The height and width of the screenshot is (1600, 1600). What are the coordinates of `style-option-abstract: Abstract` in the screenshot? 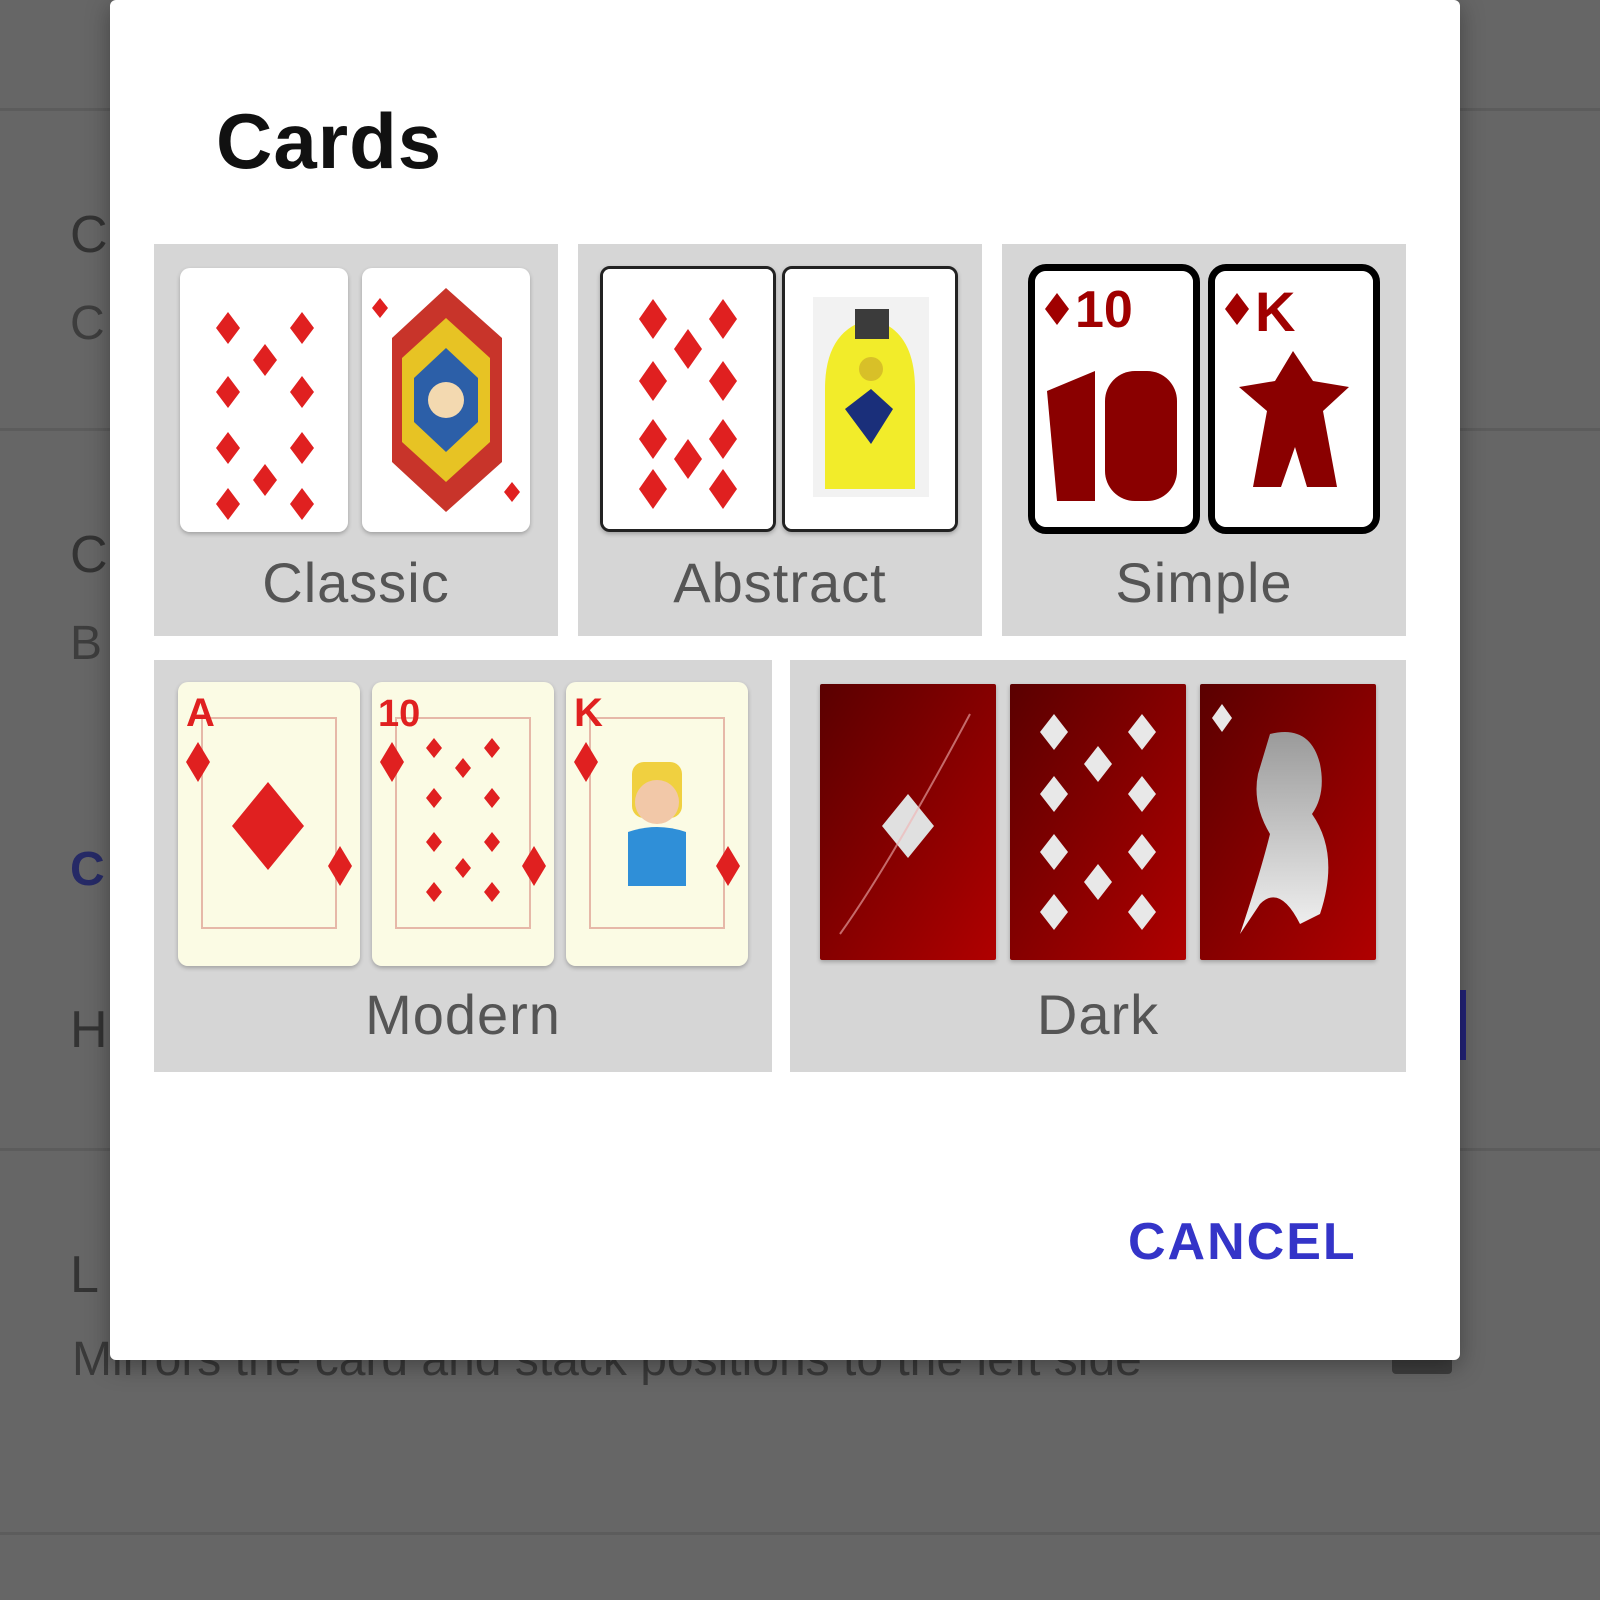 It's located at (780, 440).